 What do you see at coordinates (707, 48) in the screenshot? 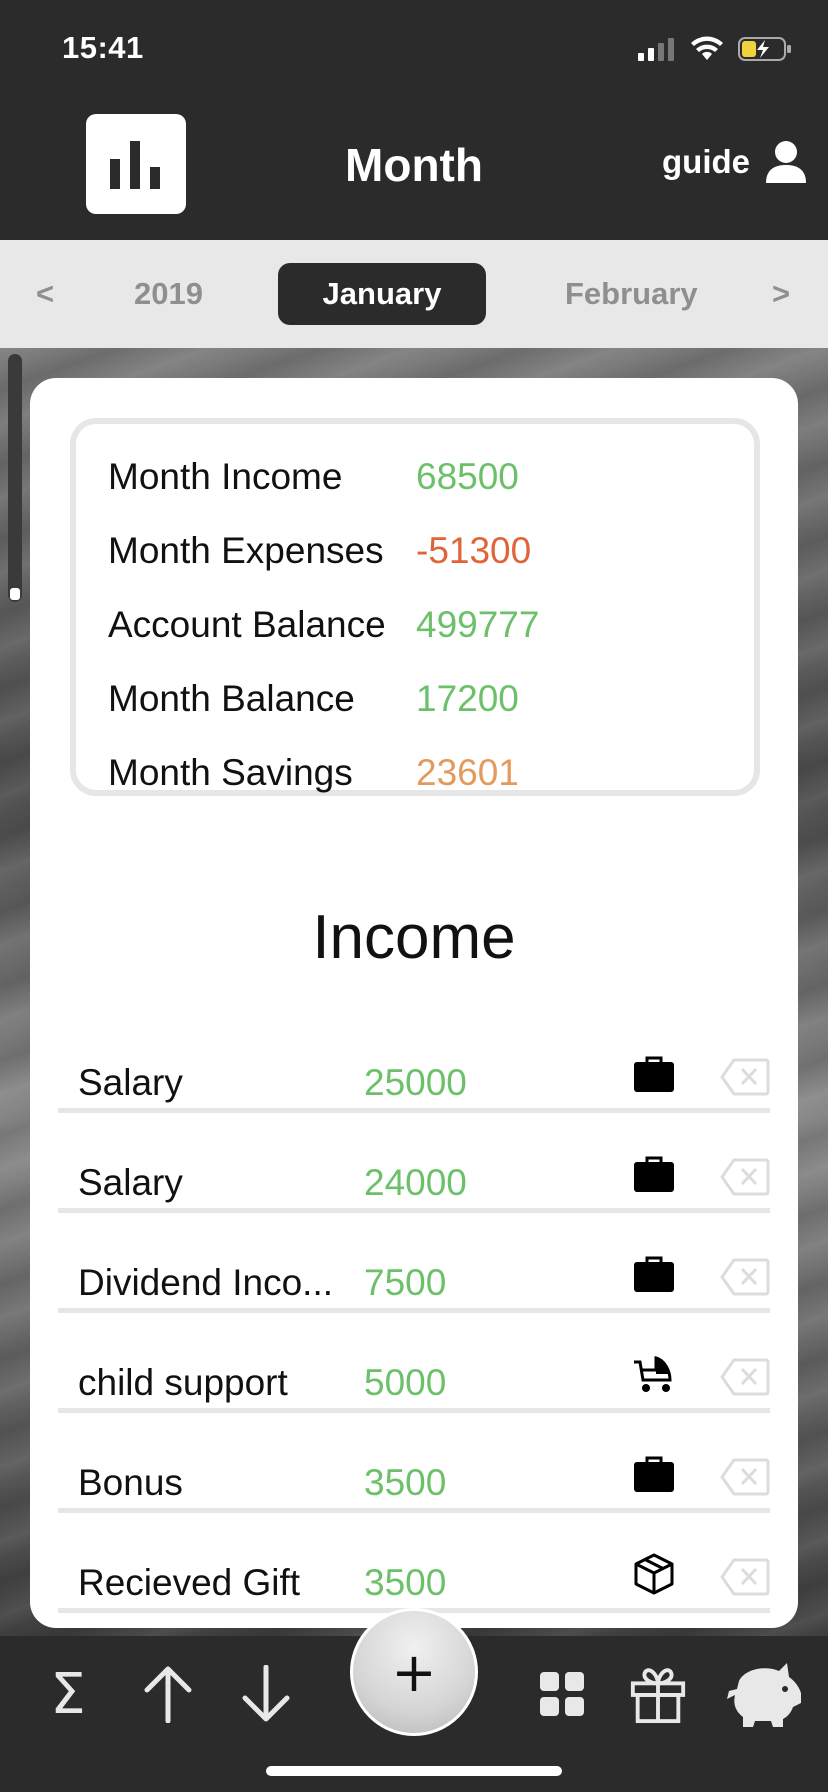
I see `wifi-icon` at bounding box center [707, 48].